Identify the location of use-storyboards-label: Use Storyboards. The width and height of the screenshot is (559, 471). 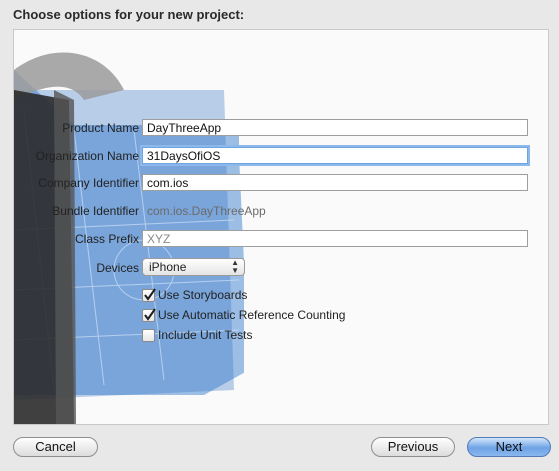
(203, 295).